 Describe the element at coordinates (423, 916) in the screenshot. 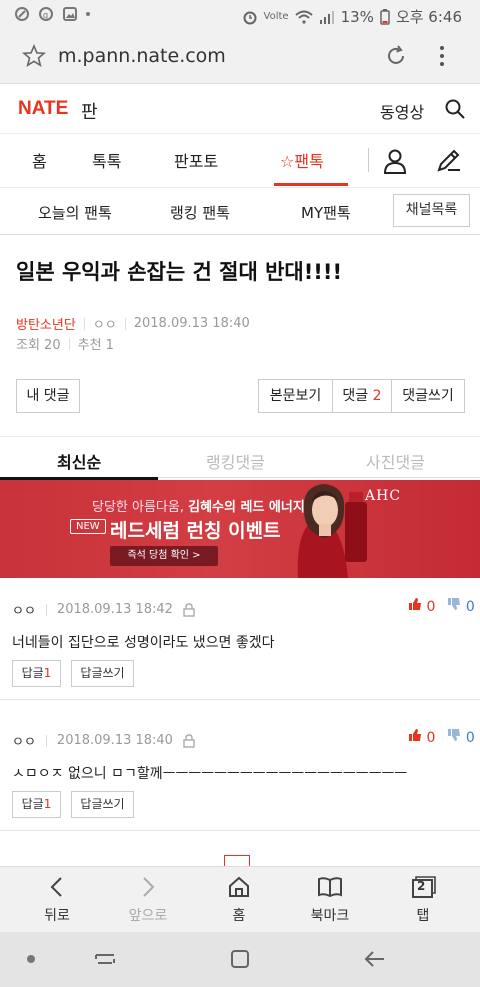

I see `tabs-label: 탭` at that location.